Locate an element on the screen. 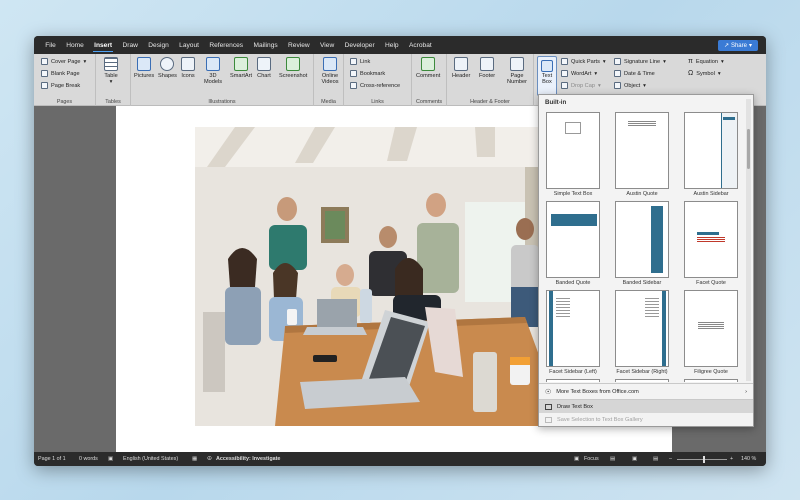 This screenshot has height=500, width=800. shapes-label: Shapes is located at coordinates (167, 76).